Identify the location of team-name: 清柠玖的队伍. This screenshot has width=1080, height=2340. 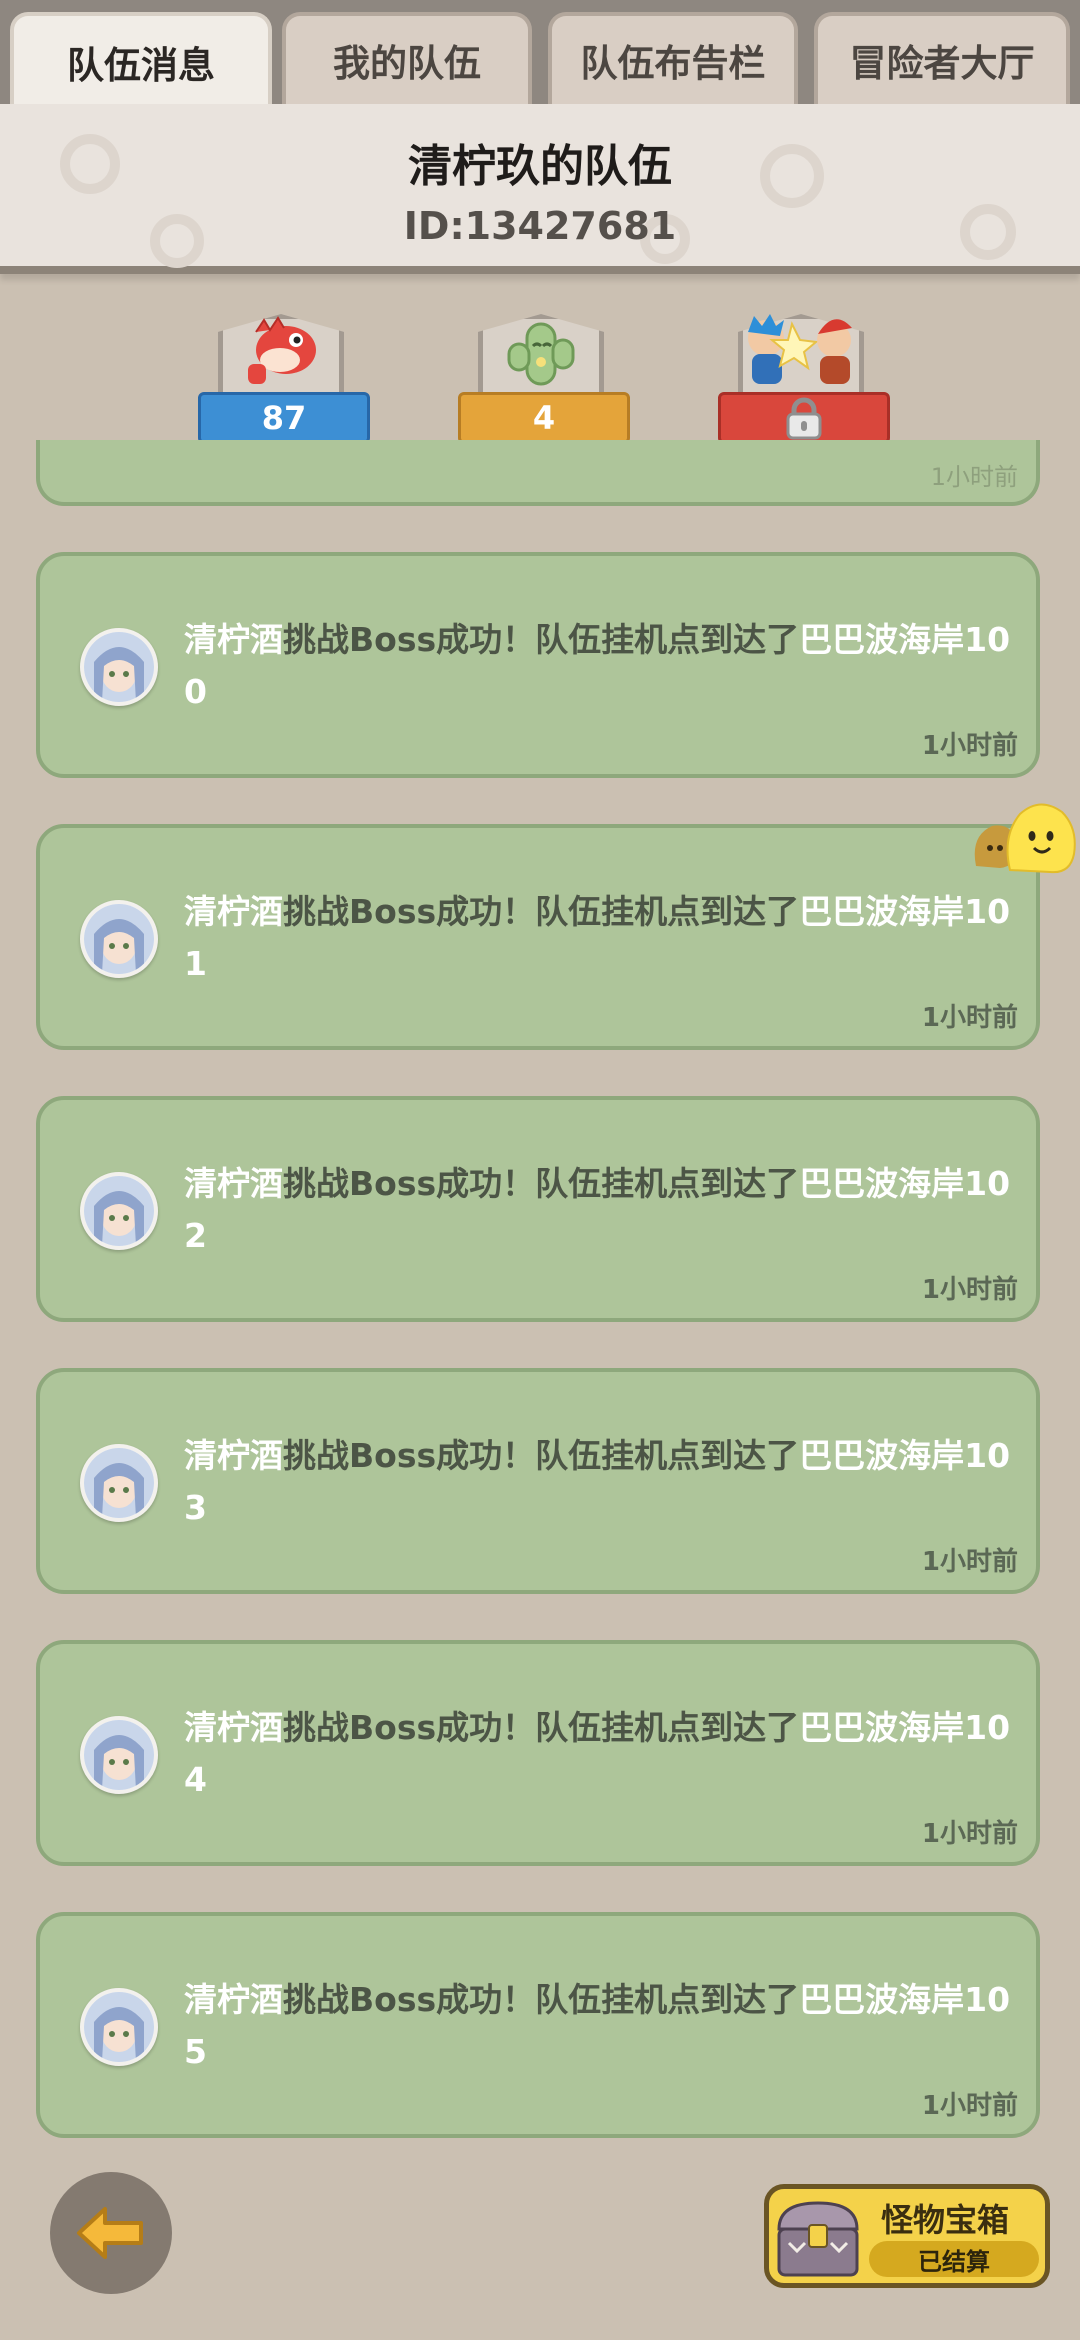
(540, 166).